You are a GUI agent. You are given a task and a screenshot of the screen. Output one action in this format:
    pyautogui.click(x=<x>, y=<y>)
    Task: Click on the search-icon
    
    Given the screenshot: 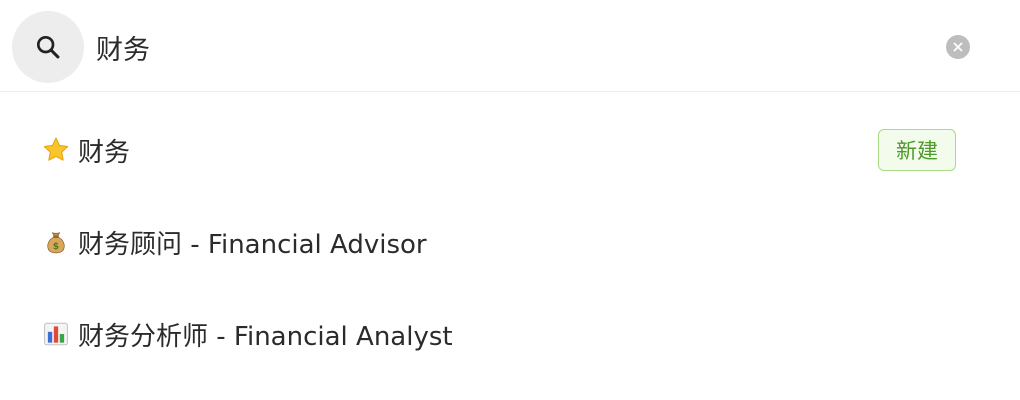 What is the action you would take?
    pyautogui.click(x=48, y=47)
    